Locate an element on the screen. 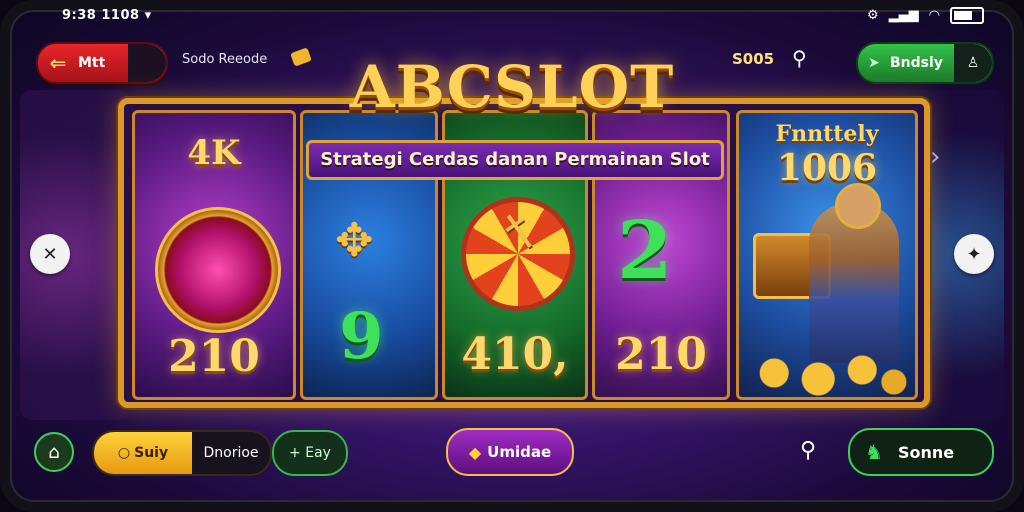  pink-wheel-icon is located at coordinates (218, 270).